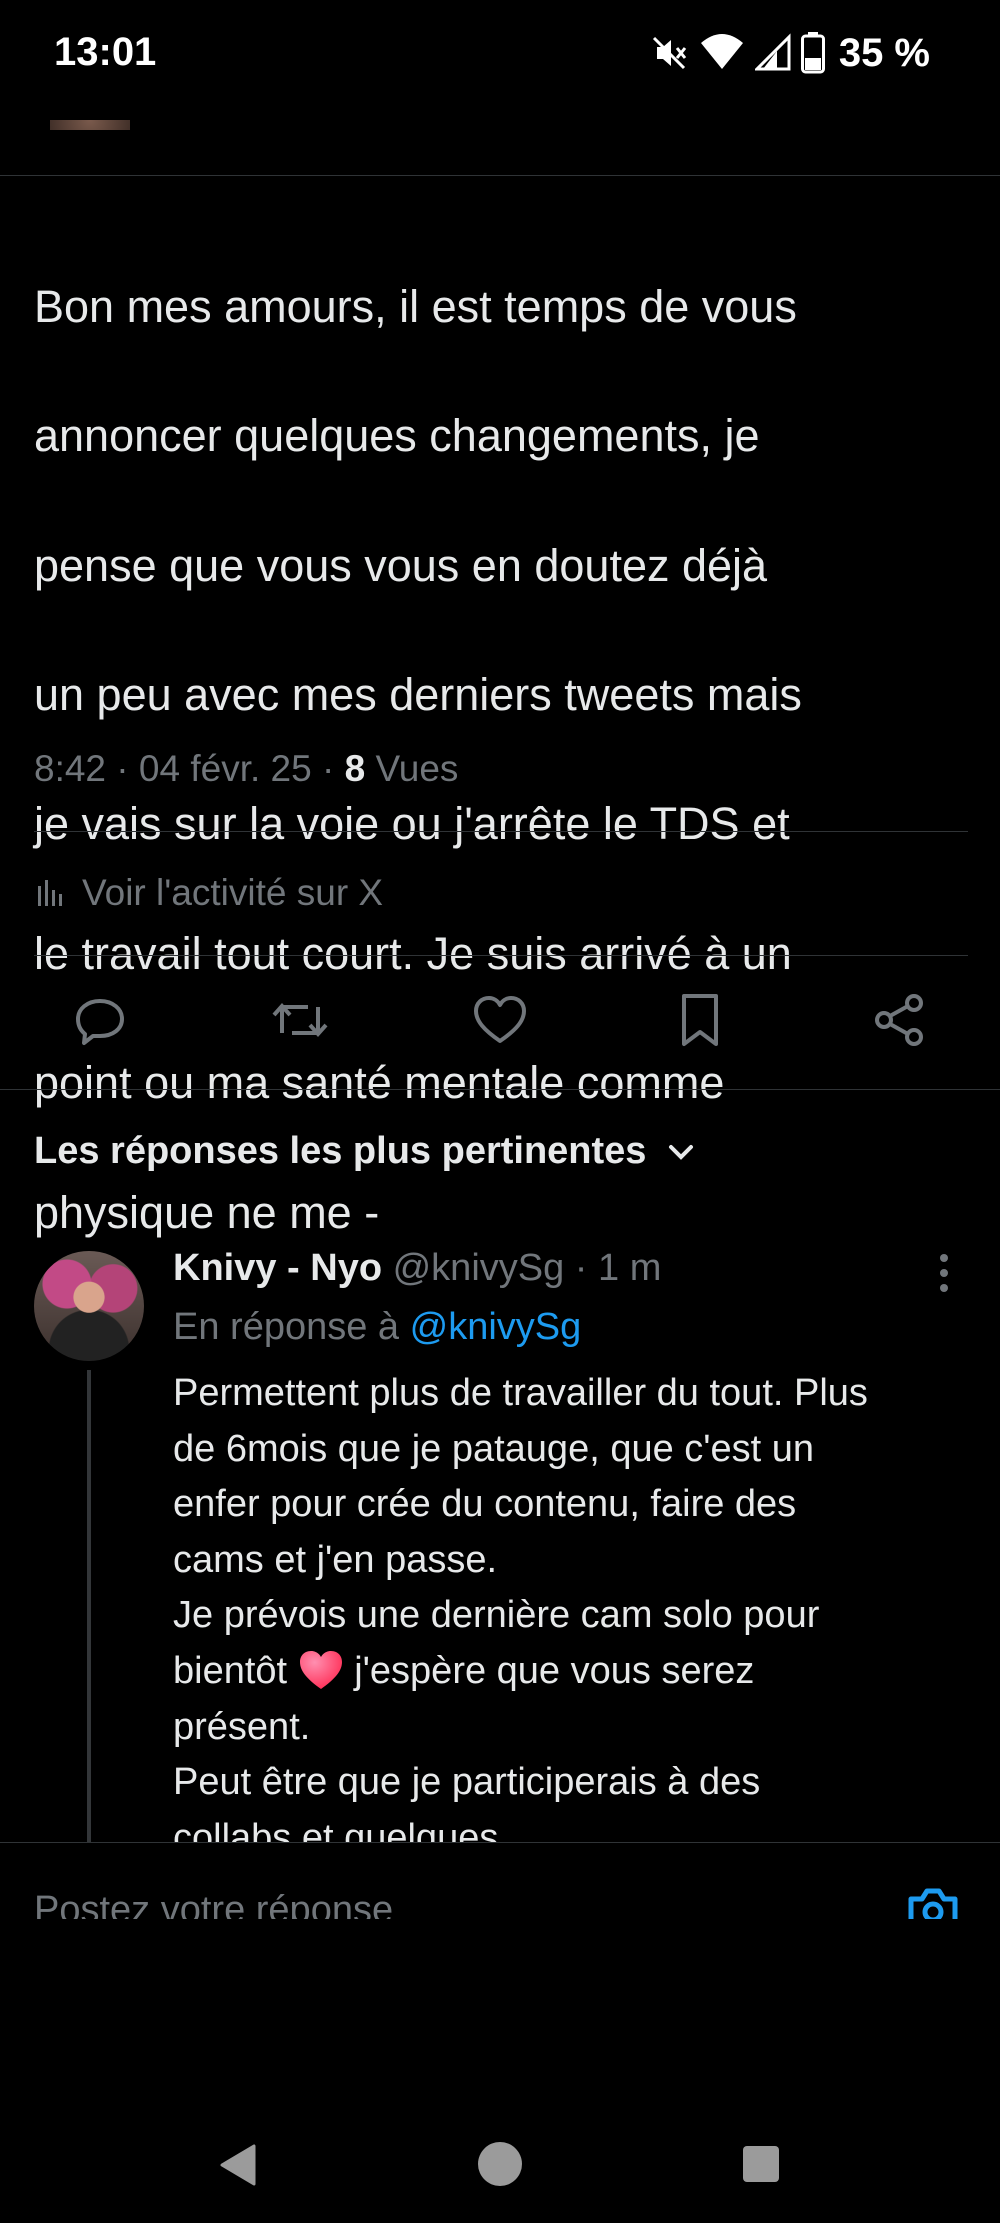 The width and height of the screenshot is (1000, 2223). What do you see at coordinates (397, 436) in the screenshot?
I see `tweet-line: annoncer quelques changements, je` at bounding box center [397, 436].